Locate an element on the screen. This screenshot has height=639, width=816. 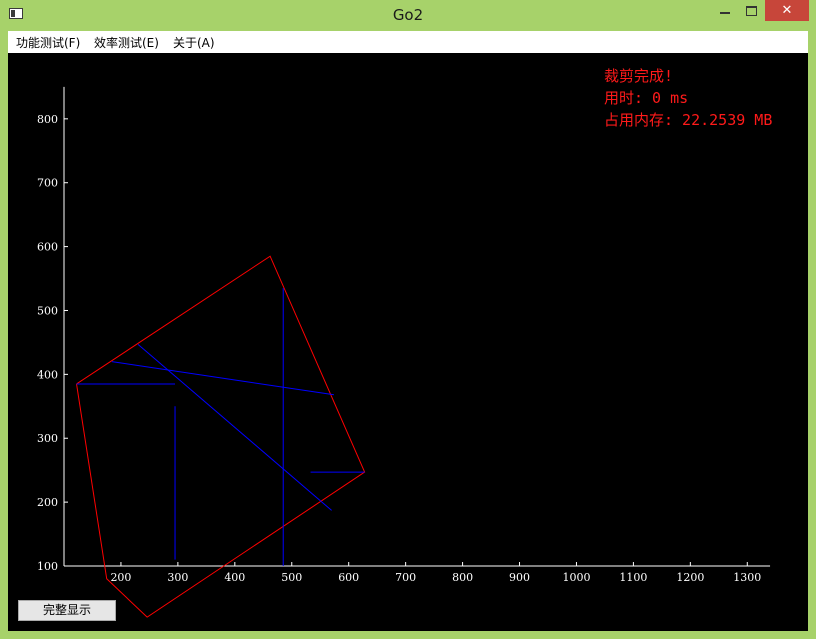
y-tick-label: 800 is located at coordinates (47, 119).